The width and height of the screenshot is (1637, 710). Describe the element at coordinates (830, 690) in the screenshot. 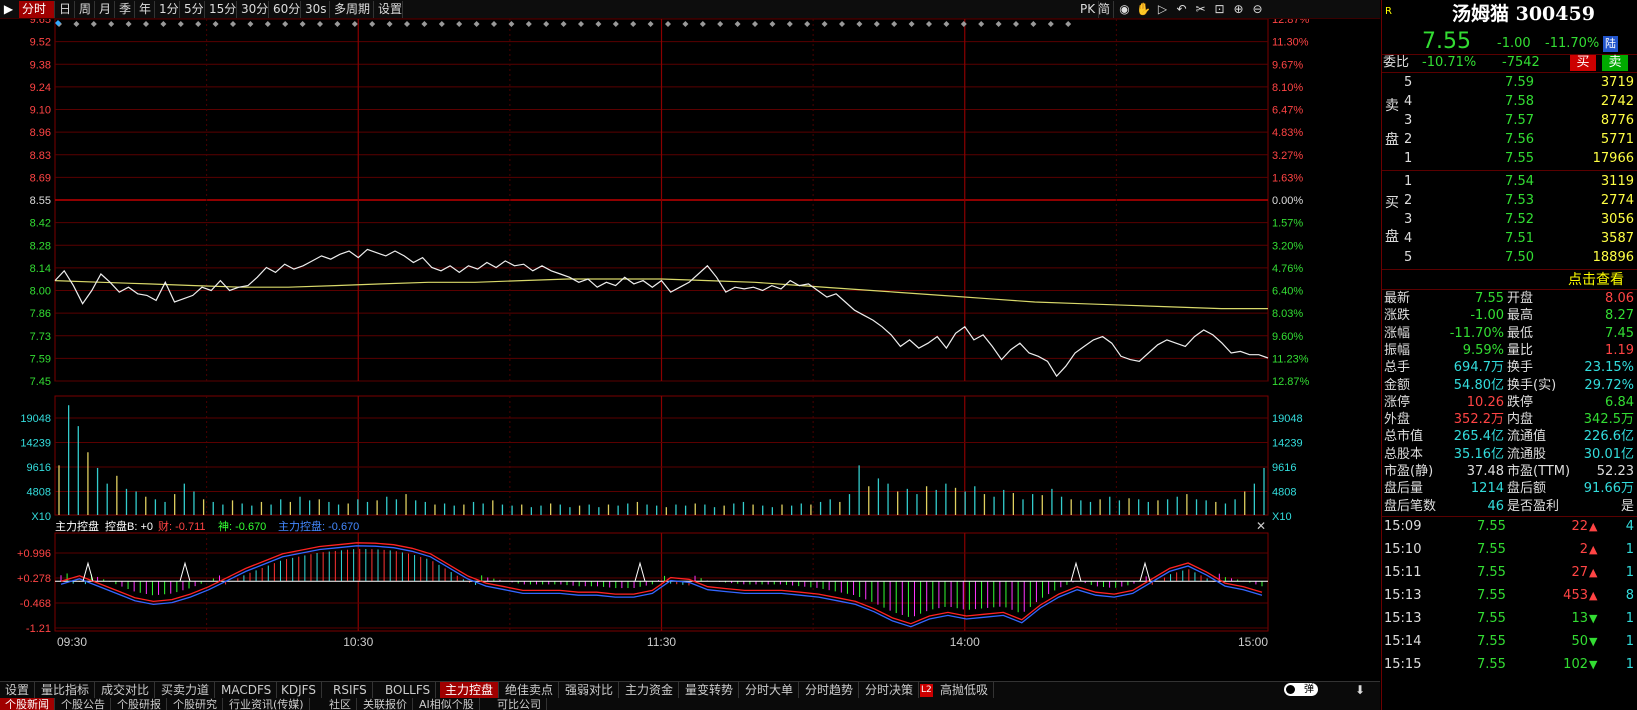

I see `indicator-tab-14: 分时趋势` at that location.